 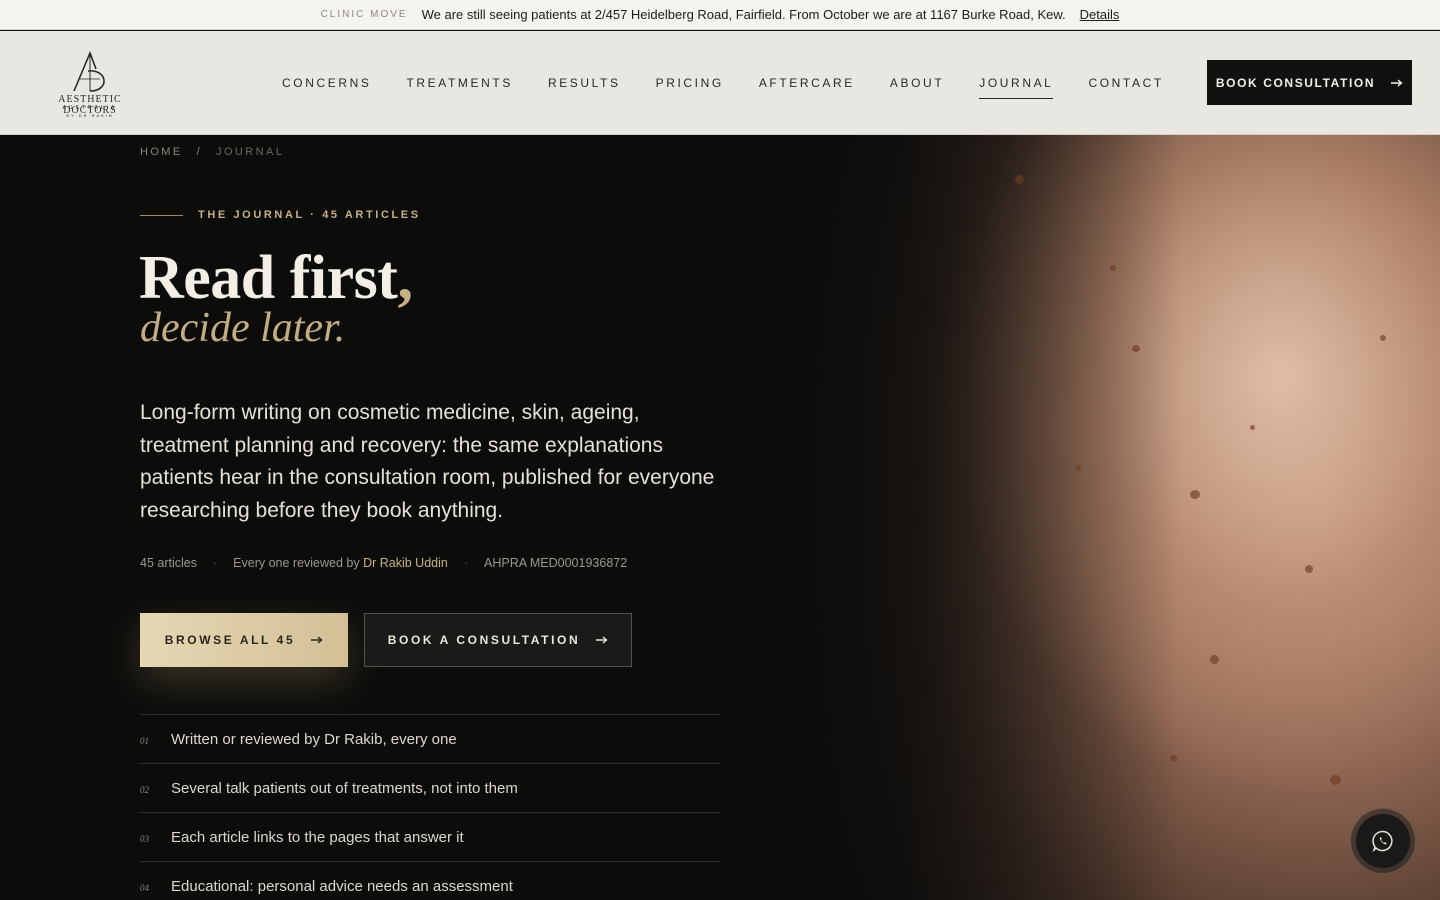 What do you see at coordinates (212, 152) in the screenshot?
I see `breadcrumb: HOME / JOURNAL` at bounding box center [212, 152].